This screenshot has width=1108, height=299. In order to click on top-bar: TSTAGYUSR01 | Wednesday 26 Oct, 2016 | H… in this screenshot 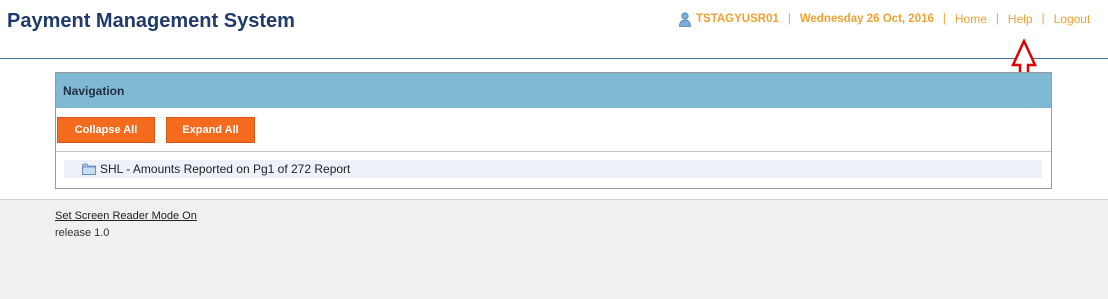, I will do `click(884, 19)`.